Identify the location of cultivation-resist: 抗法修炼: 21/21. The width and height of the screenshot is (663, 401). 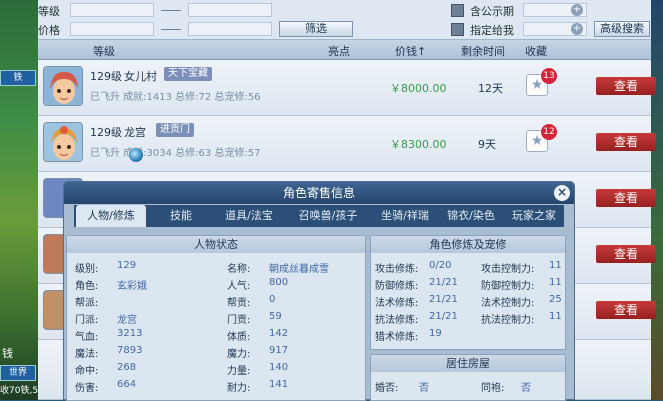
(416, 318).